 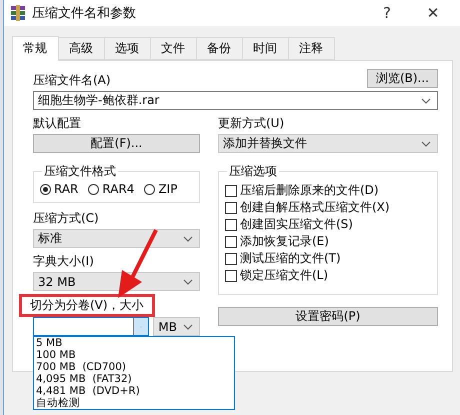 What do you see at coordinates (290, 258) in the screenshot?
I see `checkbox-label: 测试压缩的文件(T)` at bounding box center [290, 258].